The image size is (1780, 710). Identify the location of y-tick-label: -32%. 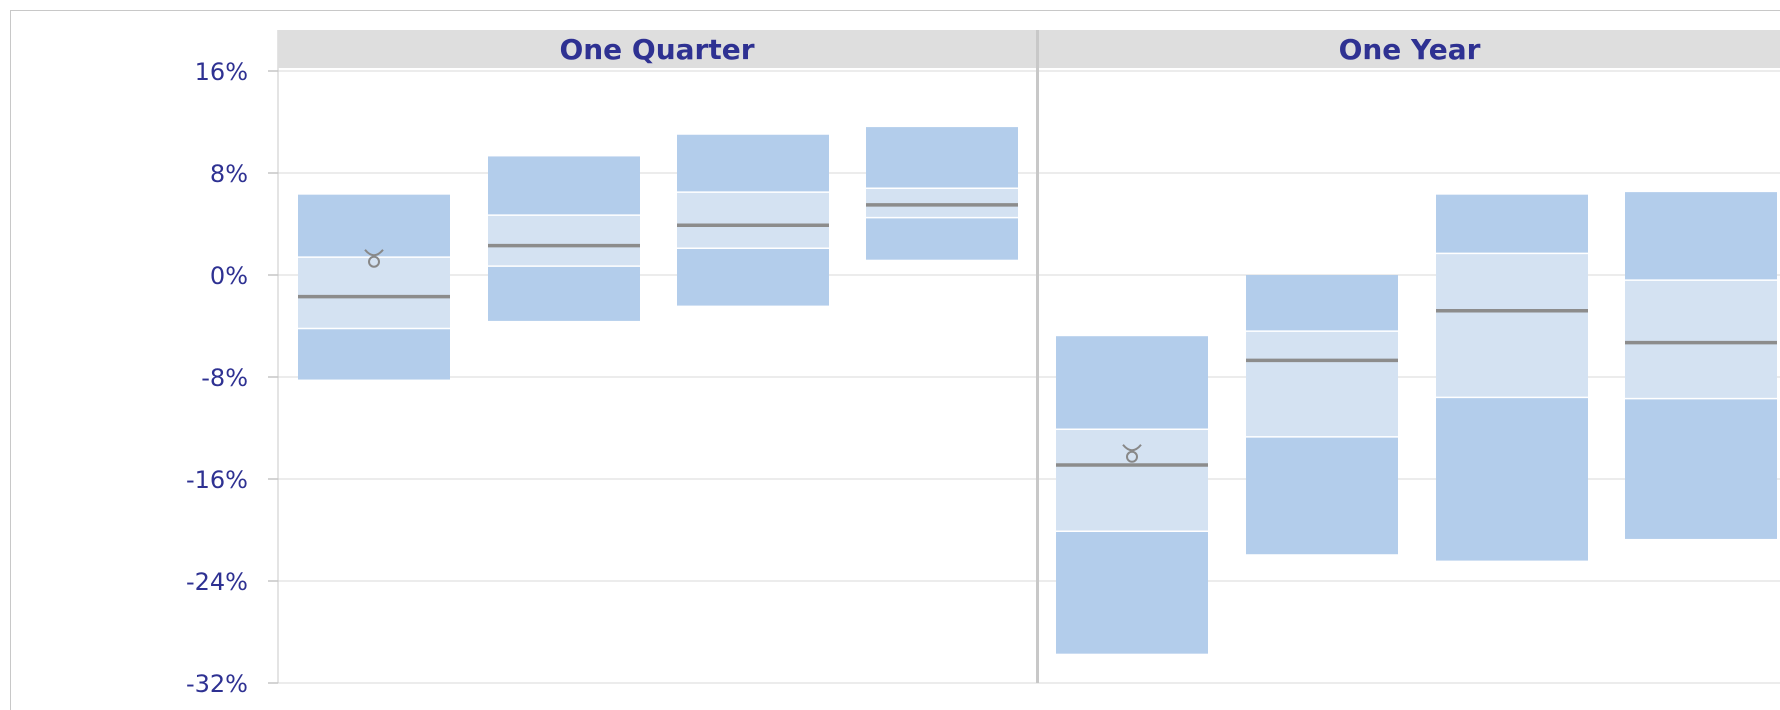
(217, 683).